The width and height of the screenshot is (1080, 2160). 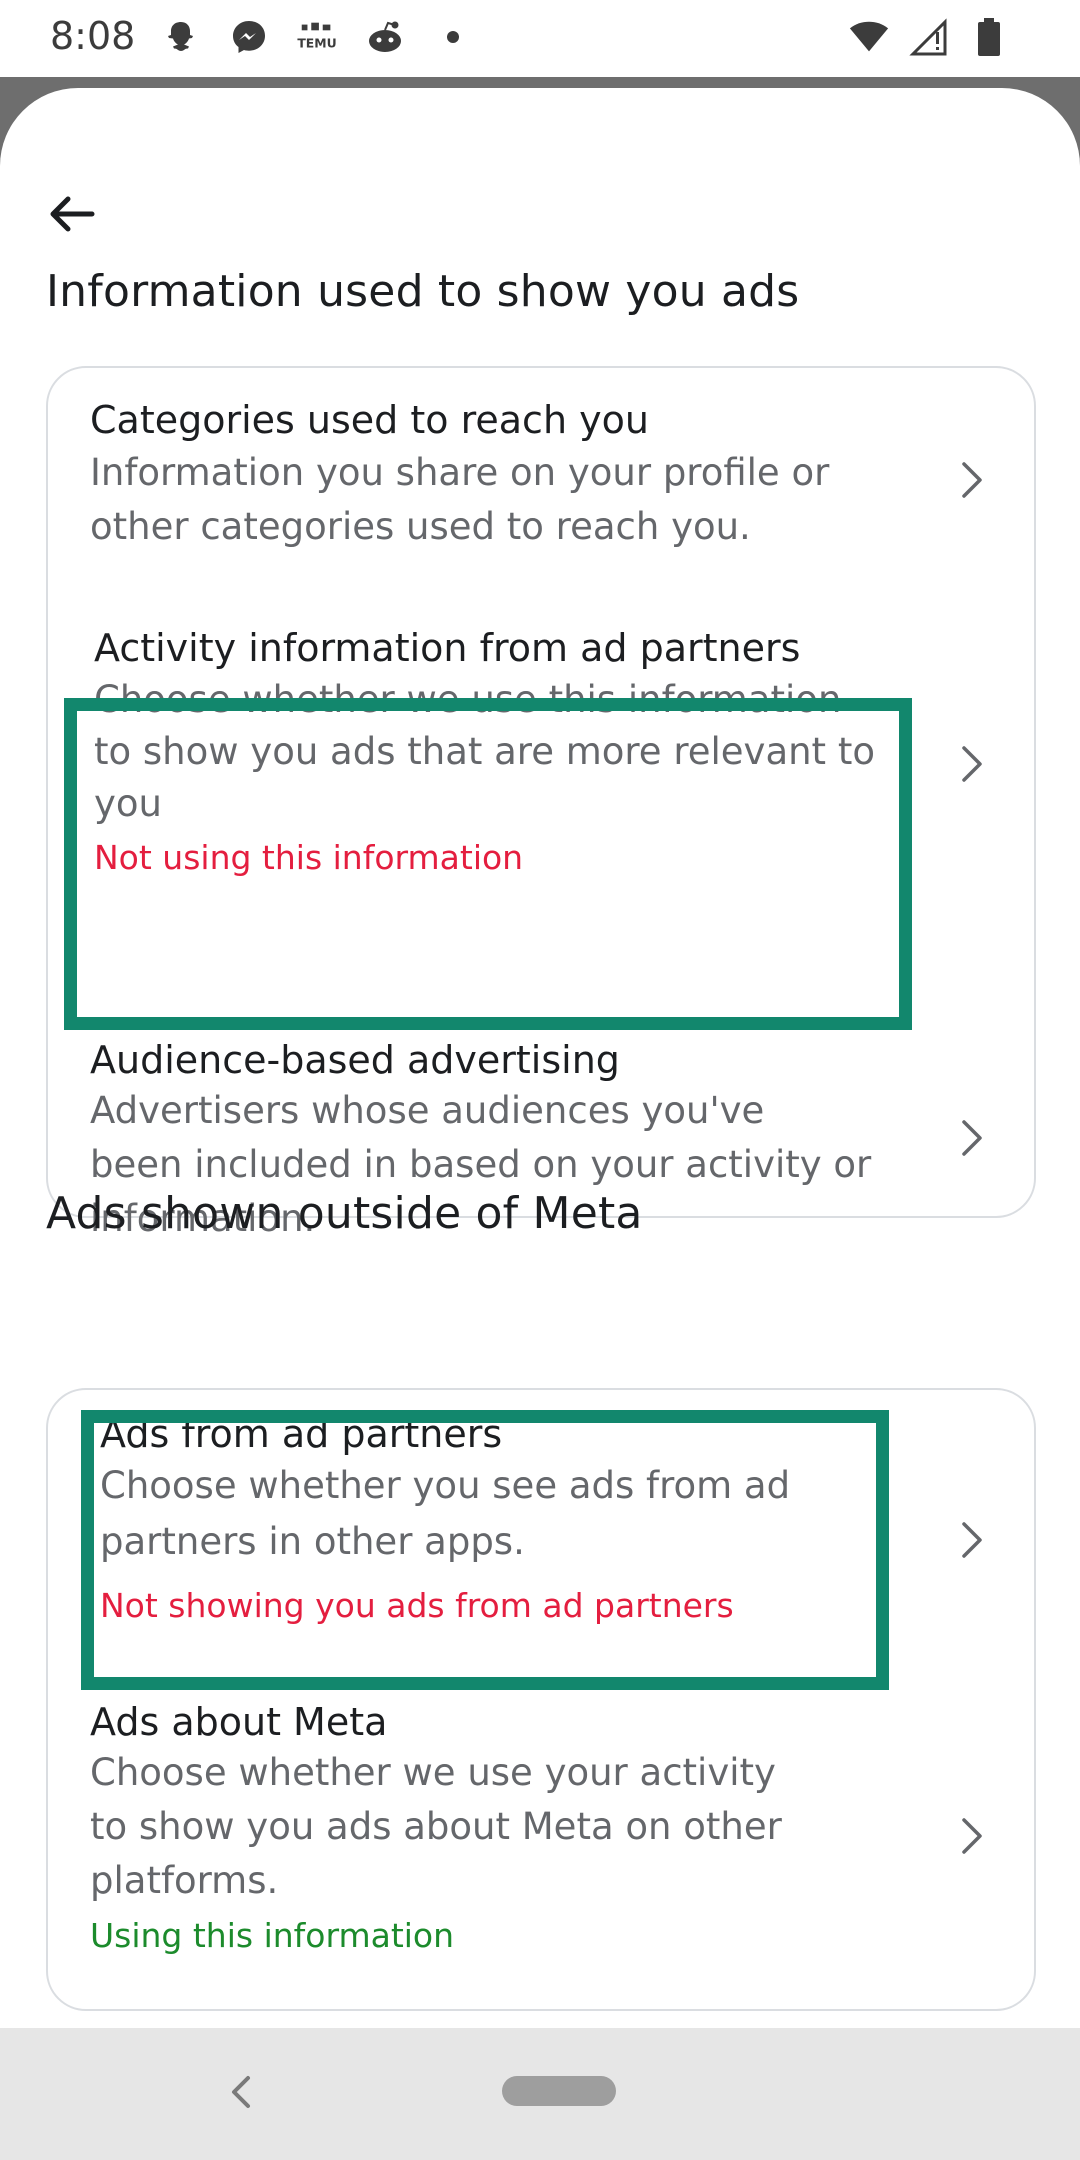 What do you see at coordinates (385, 37) in the screenshot?
I see `reddit-icon` at bounding box center [385, 37].